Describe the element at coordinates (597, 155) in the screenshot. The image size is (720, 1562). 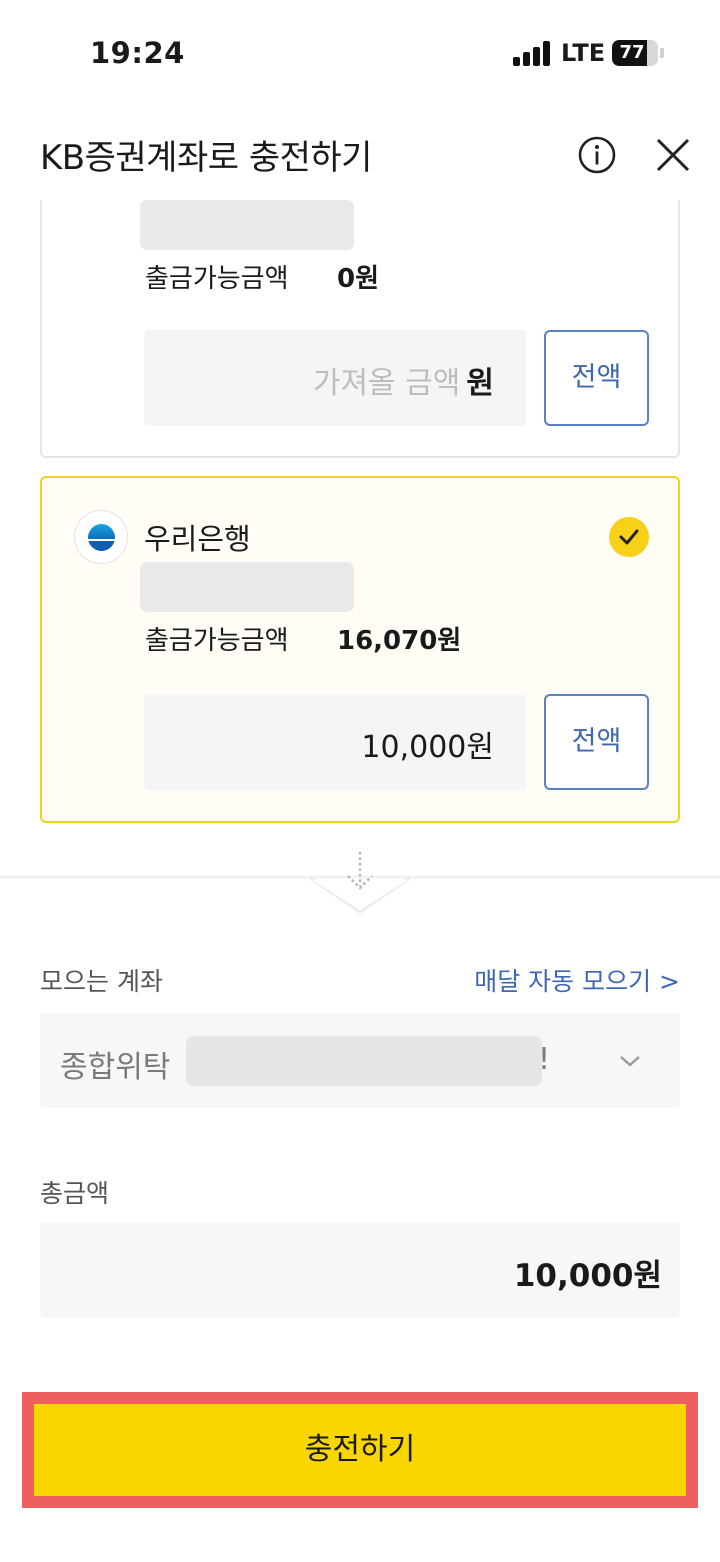
I see `info-icon` at that location.